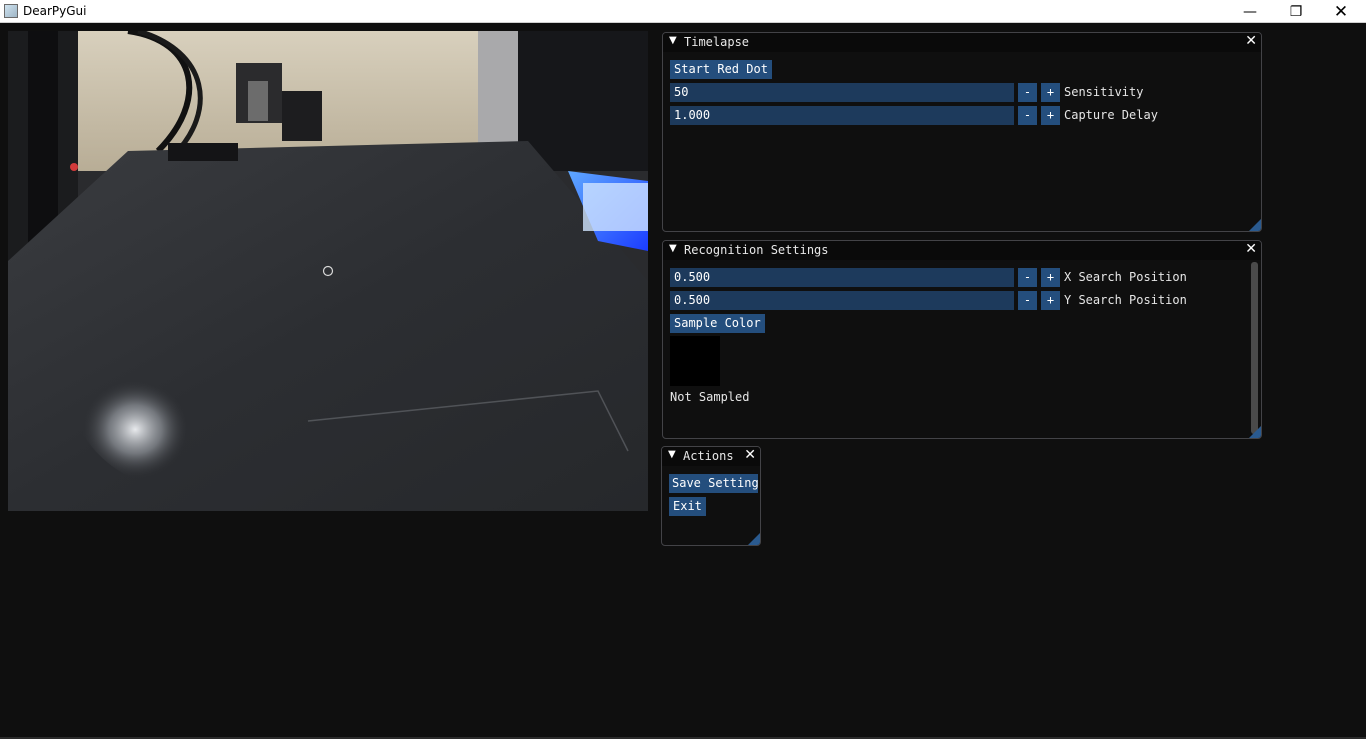  What do you see at coordinates (1027, 277) in the screenshot?
I see `x-search-decrement-button: -` at bounding box center [1027, 277].